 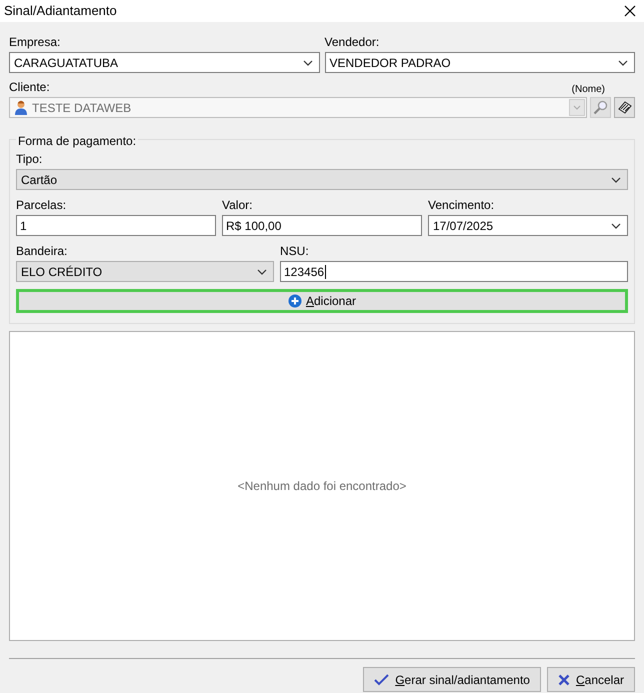 I want to click on field-hint: (Nome), so click(x=588, y=90).